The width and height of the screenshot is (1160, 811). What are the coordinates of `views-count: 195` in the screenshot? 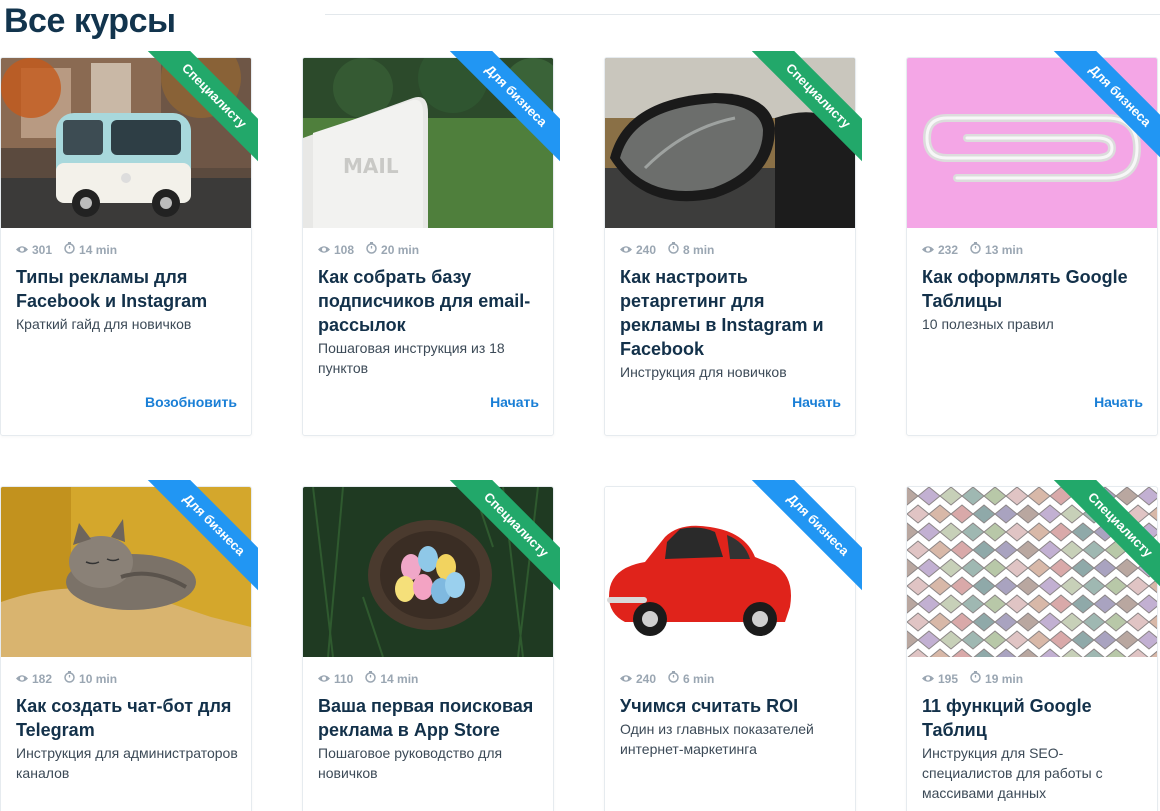 It's located at (948, 678).